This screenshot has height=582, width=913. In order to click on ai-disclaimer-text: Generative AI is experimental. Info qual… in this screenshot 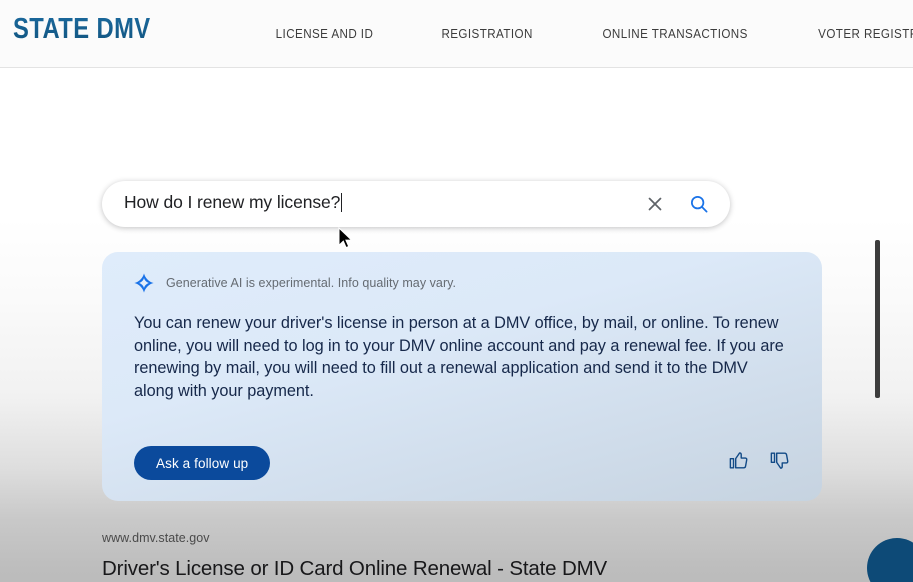, I will do `click(311, 283)`.